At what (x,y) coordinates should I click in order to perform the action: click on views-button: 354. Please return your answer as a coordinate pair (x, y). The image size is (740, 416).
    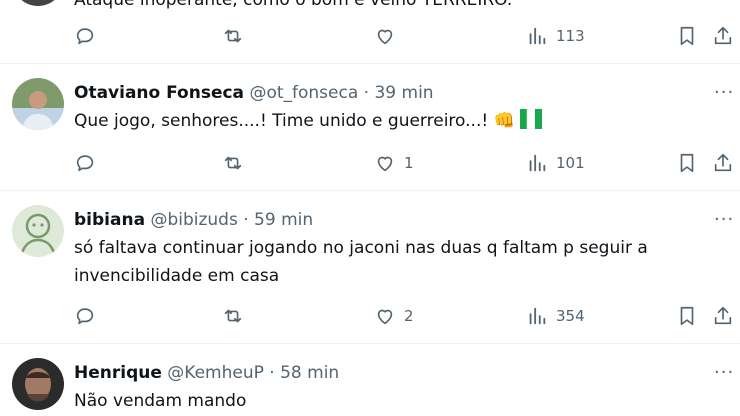
    Looking at the image, I should click on (555, 316).